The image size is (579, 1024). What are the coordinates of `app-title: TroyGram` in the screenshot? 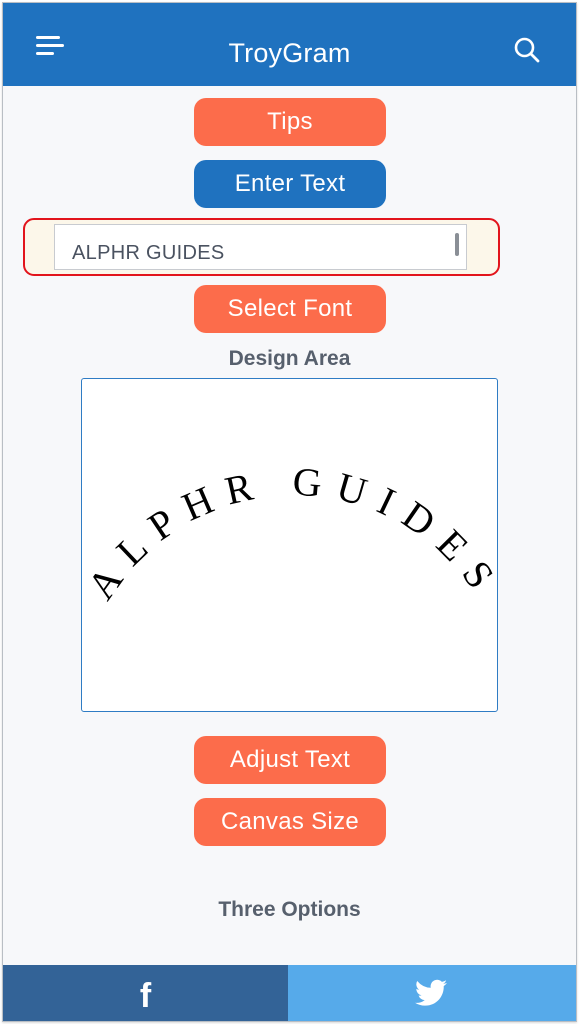 It's located at (289, 53).